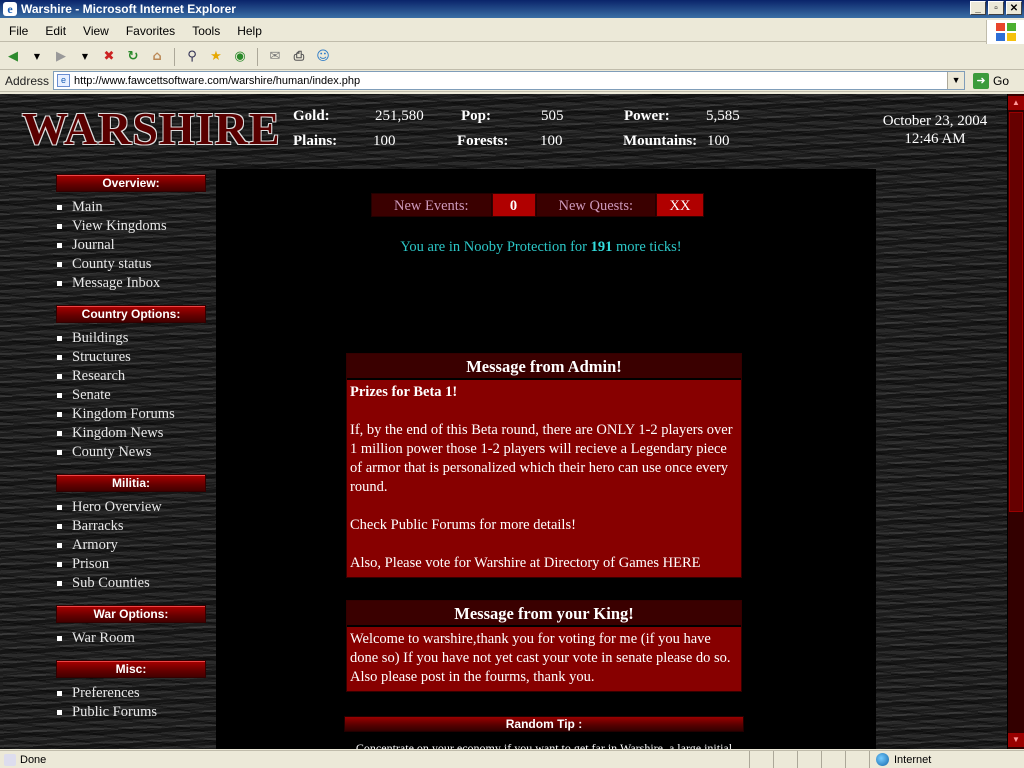 The height and width of the screenshot is (768, 1024). Describe the element at coordinates (512, 57) in the screenshot. I see `toolbar: ◀ ▼ ▶ ▼ ✖ ↻ ⌂ ⚲ ★ ◉ ✉ ⎙ ☺` at that location.